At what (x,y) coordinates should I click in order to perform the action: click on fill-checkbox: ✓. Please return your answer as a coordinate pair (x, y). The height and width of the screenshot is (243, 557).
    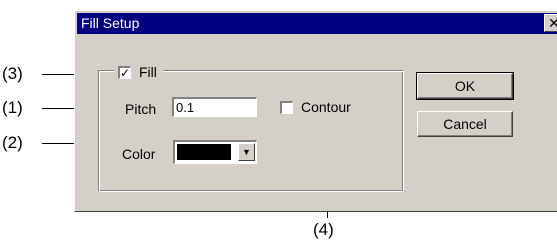
    Looking at the image, I should click on (124, 72).